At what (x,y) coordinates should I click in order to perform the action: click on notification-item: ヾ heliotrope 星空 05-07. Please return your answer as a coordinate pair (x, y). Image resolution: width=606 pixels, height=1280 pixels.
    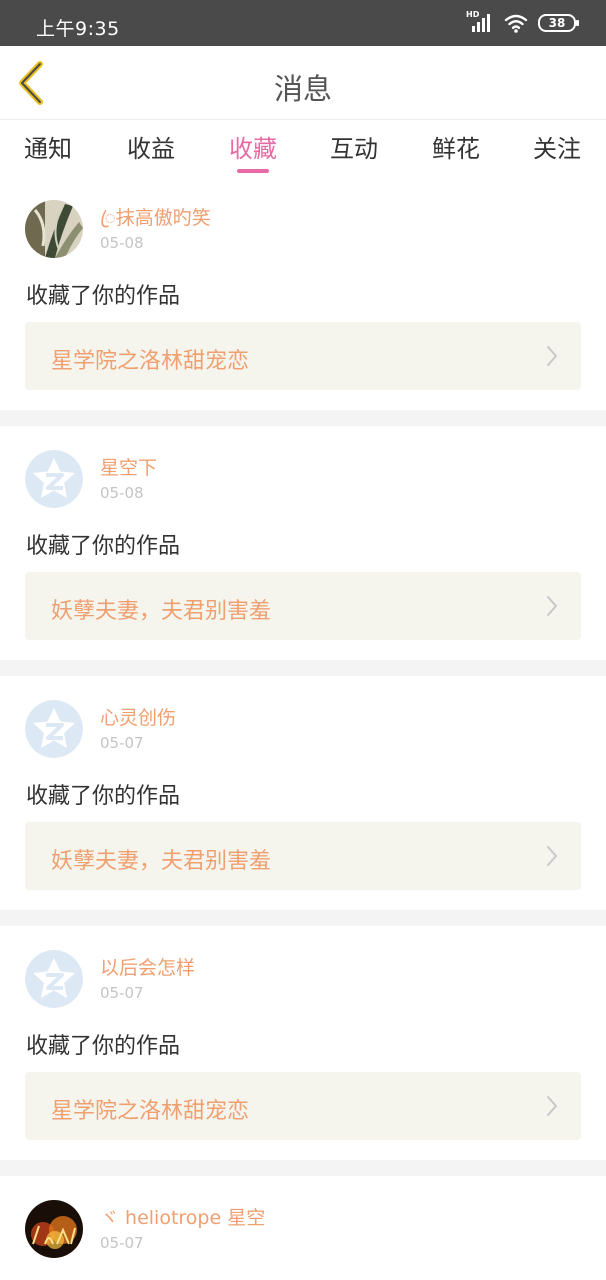
    Looking at the image, I should click on (303, 1228).